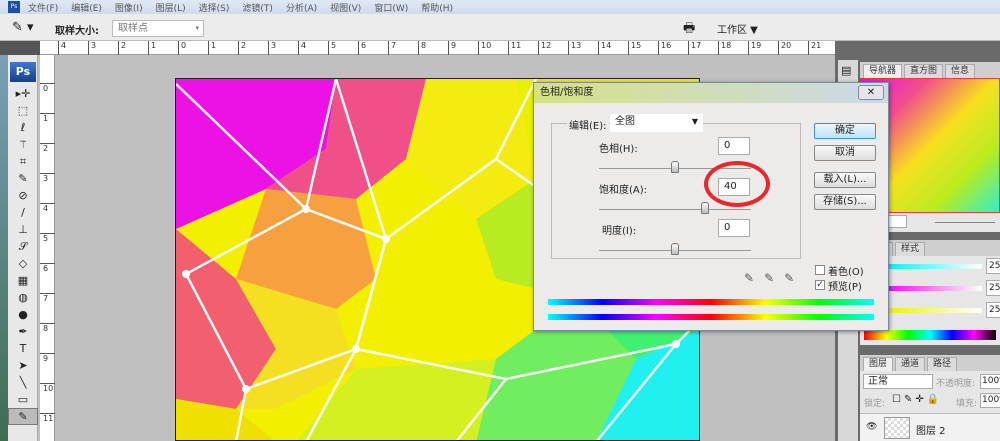 The height and width of the screenshot is (441, 1000). What do you see at coordinates (794, 278) in the screenshot?
I see `eyedropper-minus-icon: ✎` at bounding box center [794, 278].